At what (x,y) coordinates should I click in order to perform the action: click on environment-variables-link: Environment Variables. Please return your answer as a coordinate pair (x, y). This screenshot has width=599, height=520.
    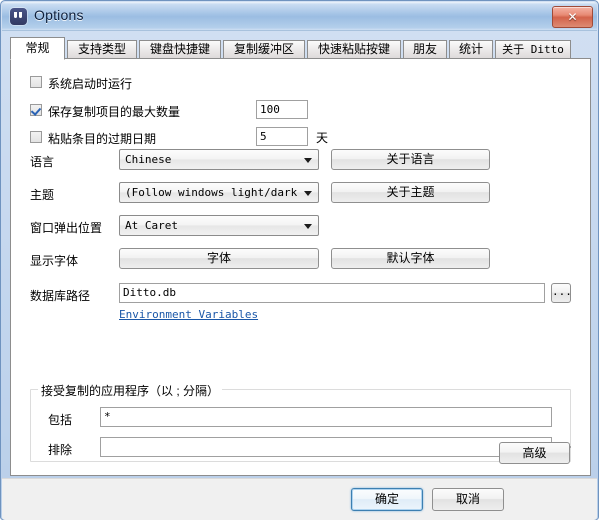
    Looking at the image, I should click on (188, 314).